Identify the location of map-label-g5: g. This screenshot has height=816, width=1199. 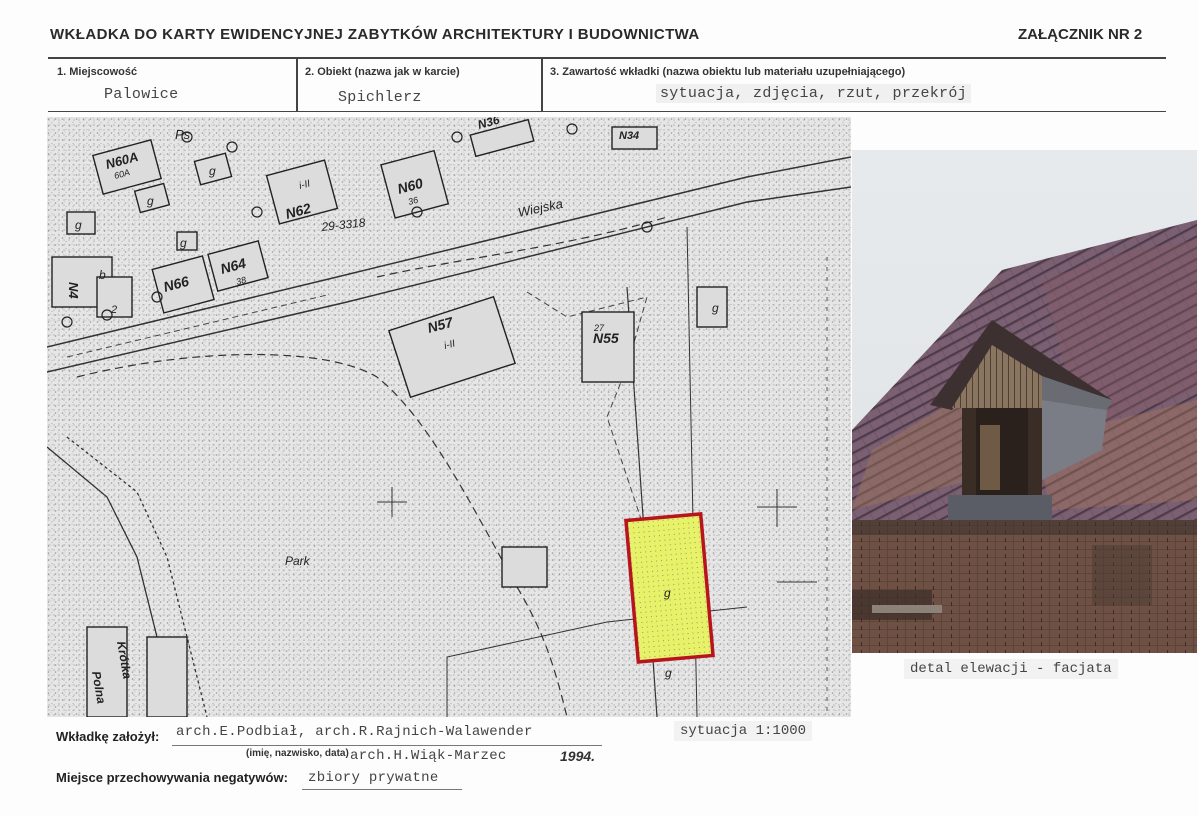
(715, 308).